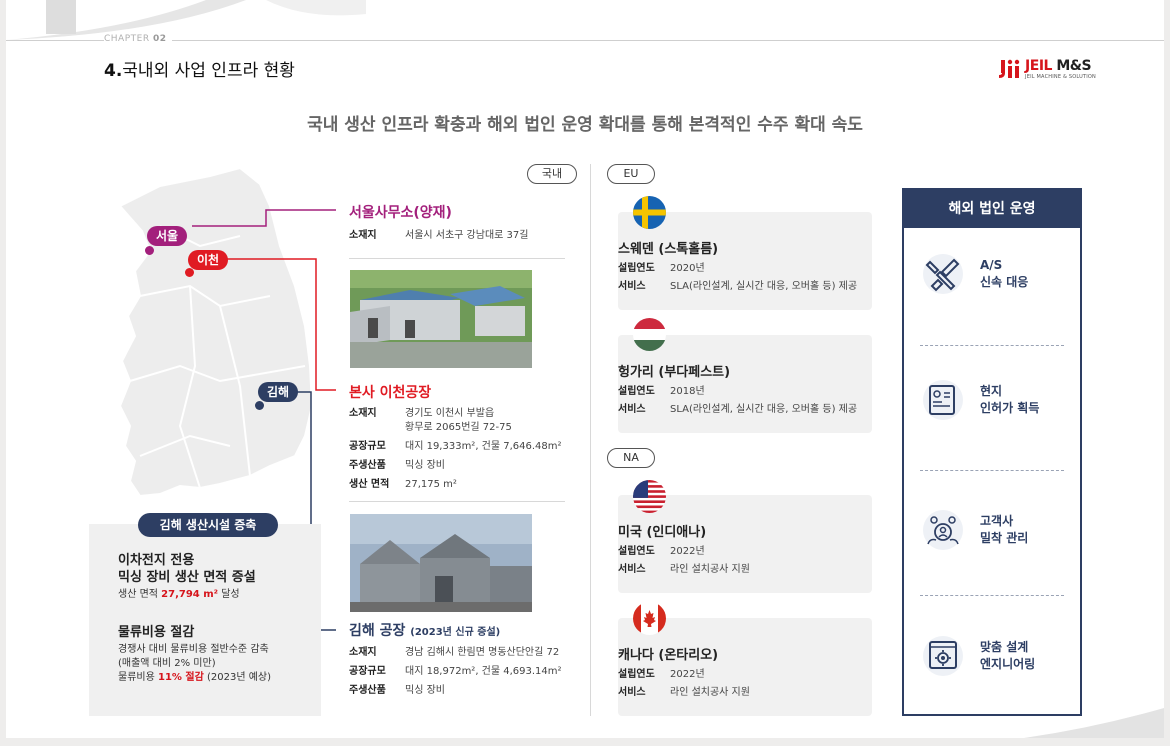  What do you see at coordinates (993, 400) in the screenshot?
I see `ops-item-permit: 현지 인허가 획득` at bounding box center [993, 400].